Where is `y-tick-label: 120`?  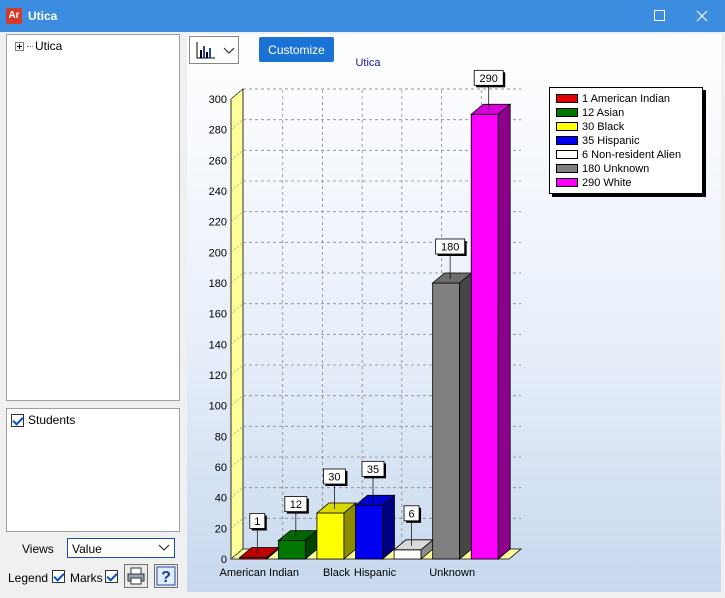 y-tick-label: 120 is located at coordinates (218, 376).